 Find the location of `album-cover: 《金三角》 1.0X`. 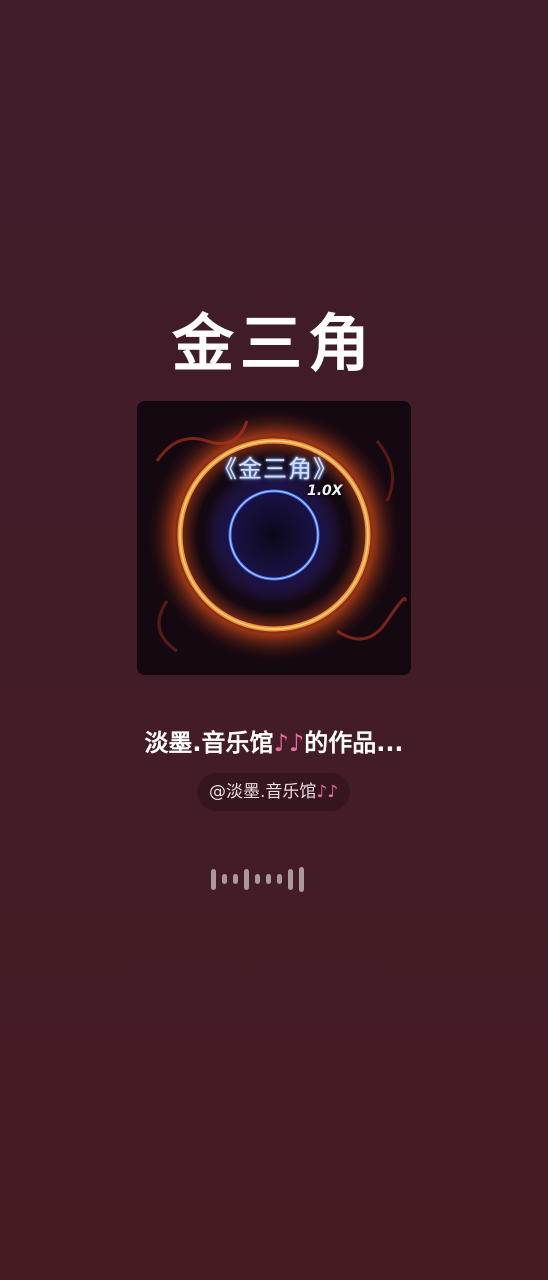

album-cover: 《金三角》 1.0X is located at coordinates (274, 538).